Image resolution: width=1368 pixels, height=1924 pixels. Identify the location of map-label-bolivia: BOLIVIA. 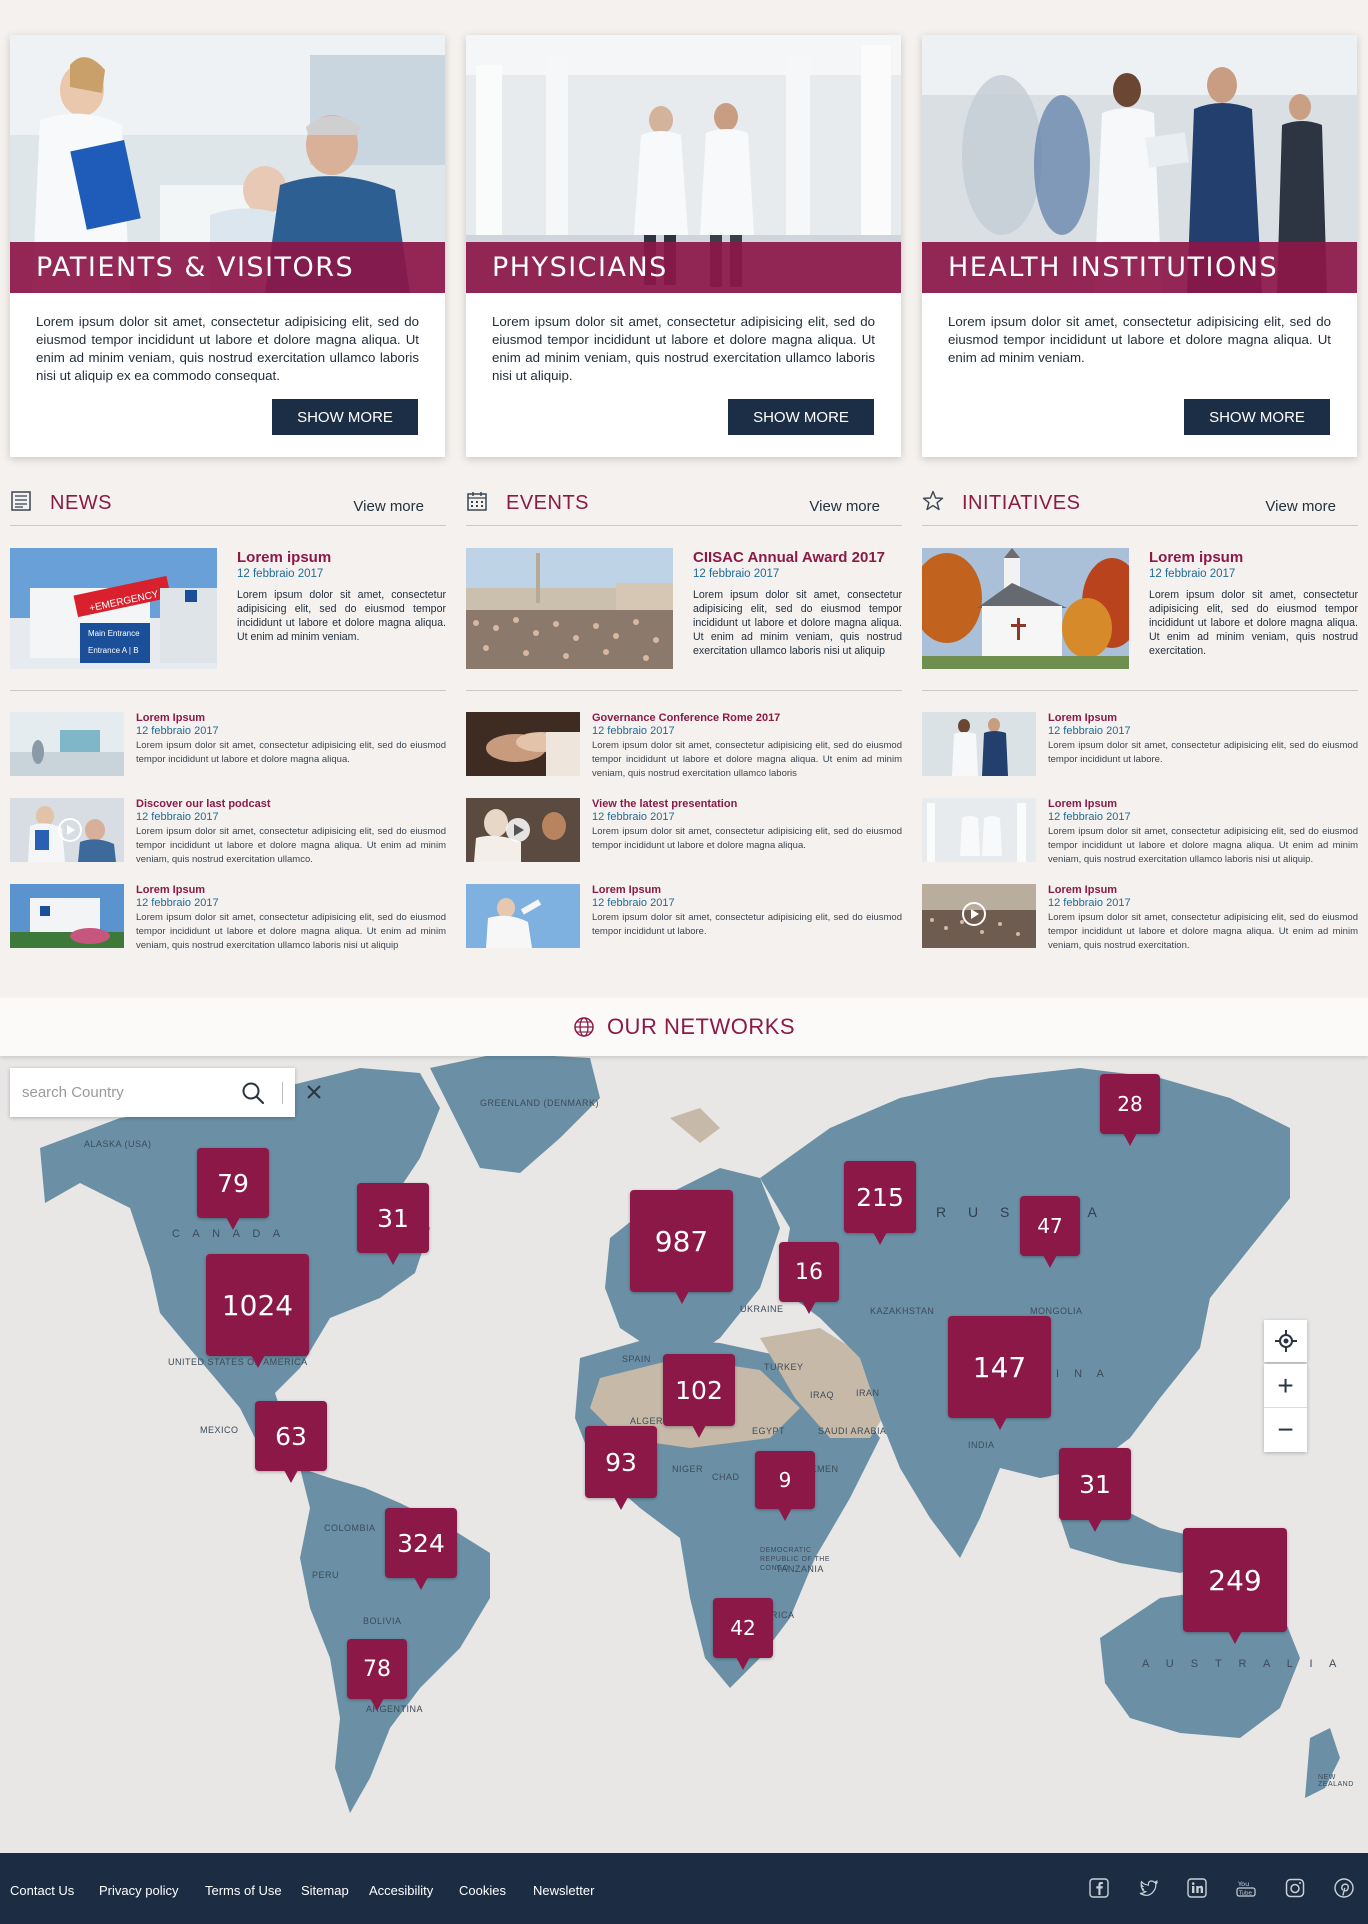
(382, 1621).